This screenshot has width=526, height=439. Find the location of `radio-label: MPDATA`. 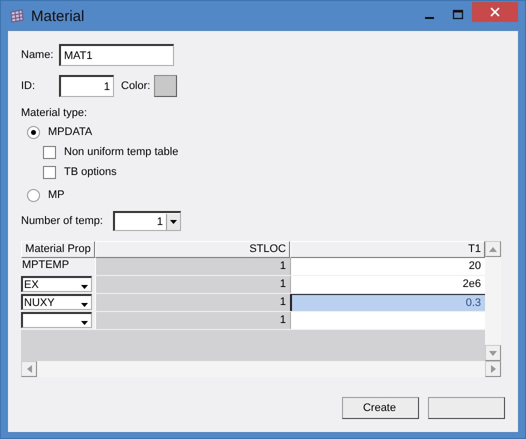

radio-label: MPDATA is located at coordinates (70, 132).